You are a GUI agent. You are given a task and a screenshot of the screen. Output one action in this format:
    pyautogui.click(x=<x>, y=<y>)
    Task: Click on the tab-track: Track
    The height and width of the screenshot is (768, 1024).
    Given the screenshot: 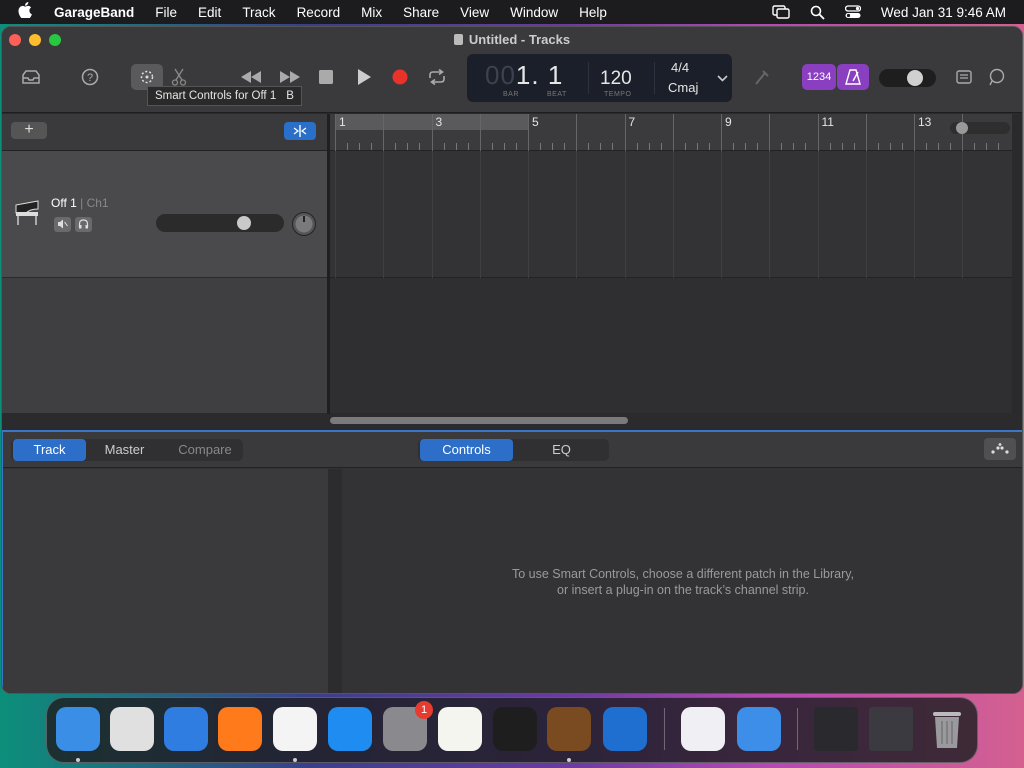 What is the action you would take?
    pyautogui.click(x=49, y=450)
    